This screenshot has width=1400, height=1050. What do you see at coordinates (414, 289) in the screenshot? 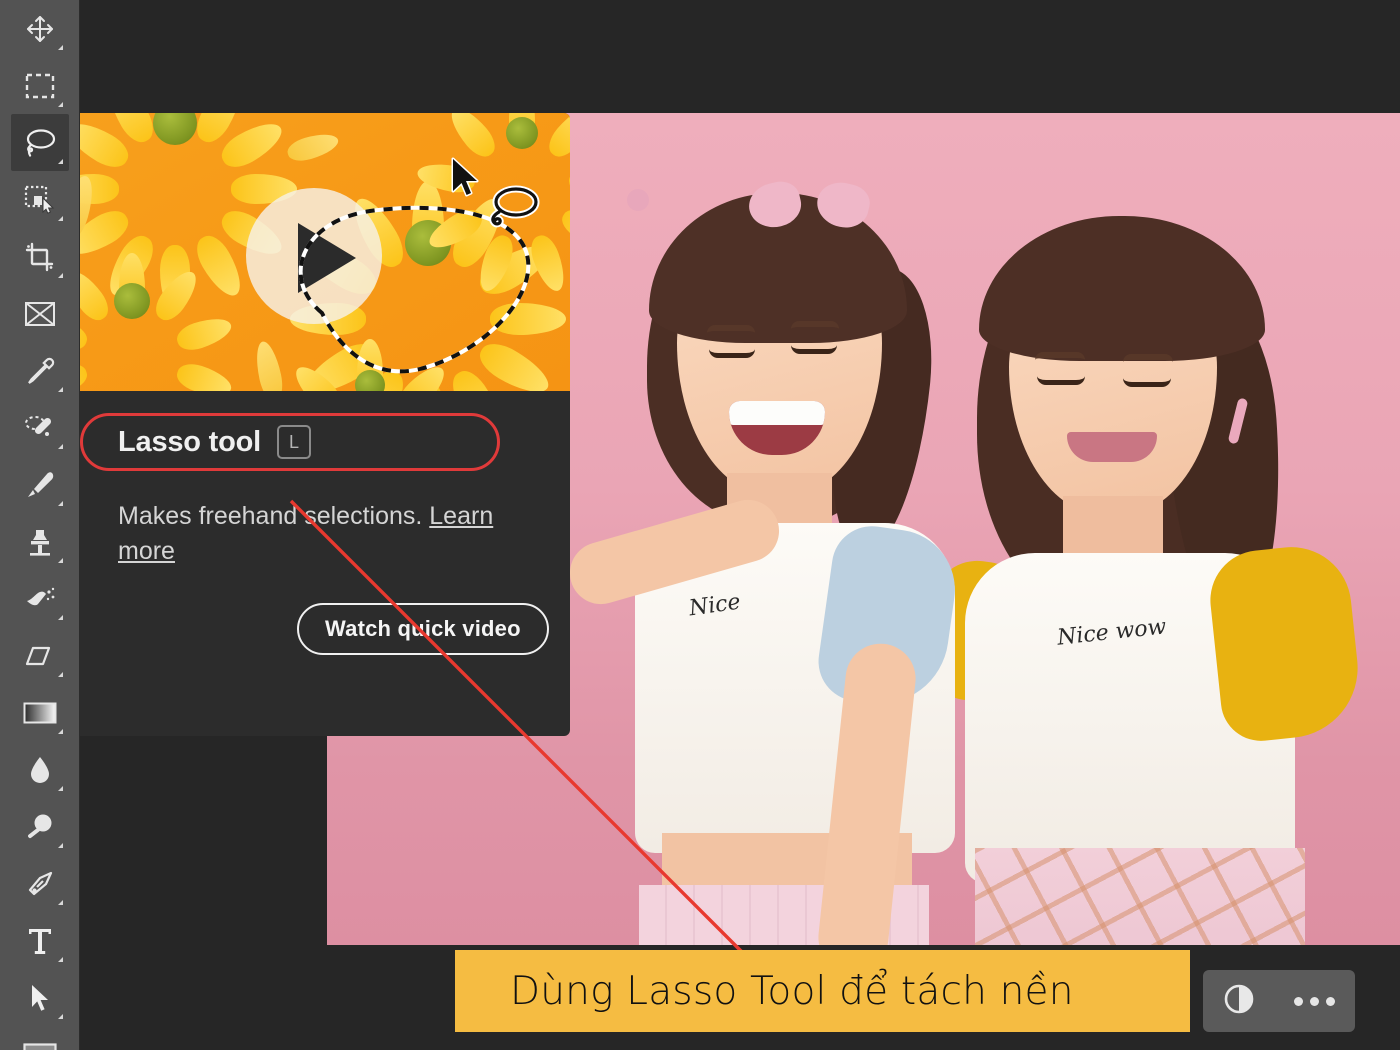
I see `lasso-selection-marching-ants` at bounding box center [414, 289].